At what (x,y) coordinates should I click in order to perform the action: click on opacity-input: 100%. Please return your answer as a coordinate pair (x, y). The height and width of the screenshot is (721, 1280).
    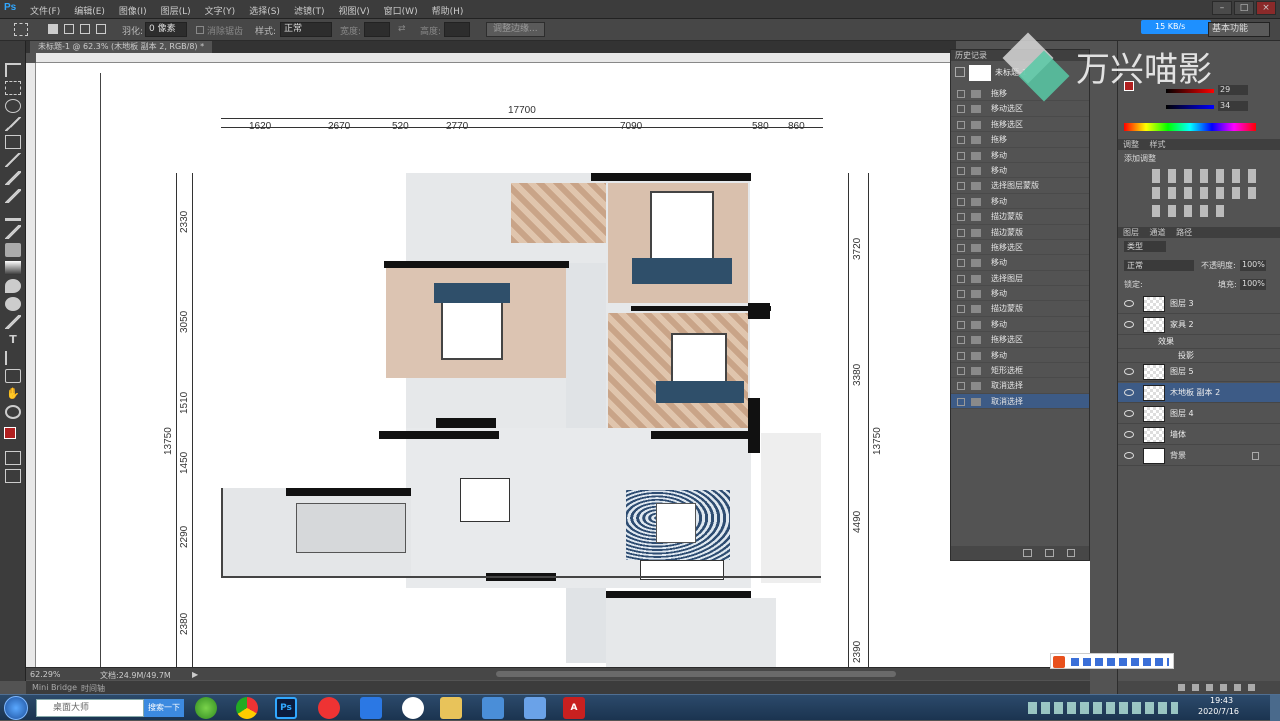
    Looking at the image, I should click on (1253, 265).